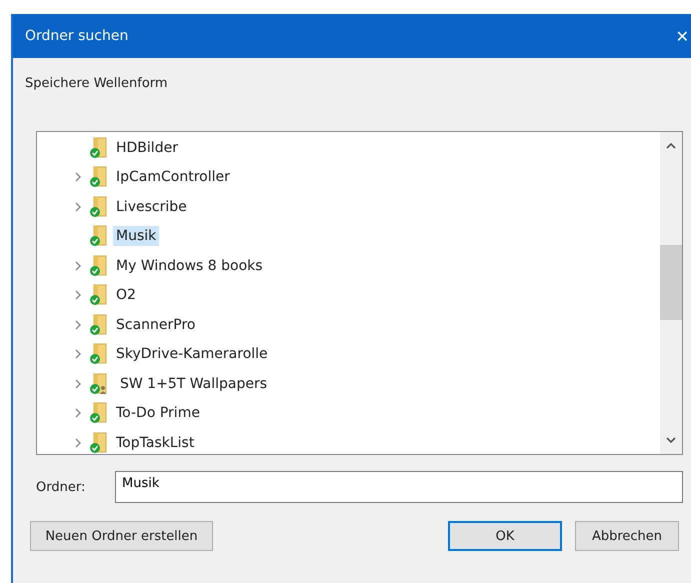 The height and width of the screenshot is (583, 691). Describe the element at coordinates (147, 148) in the screenshot. I see `folder-item: HDBilder` at that location.